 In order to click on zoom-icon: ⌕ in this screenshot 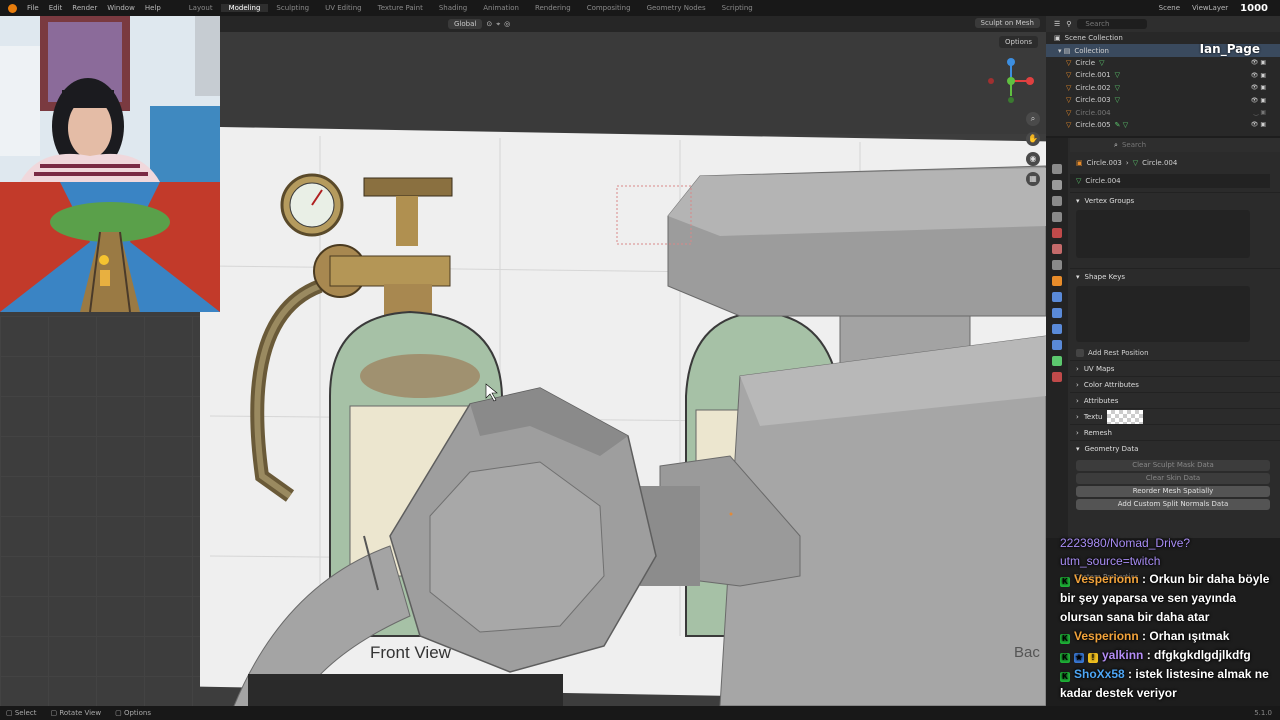, I will do `click(1033, 119)`.